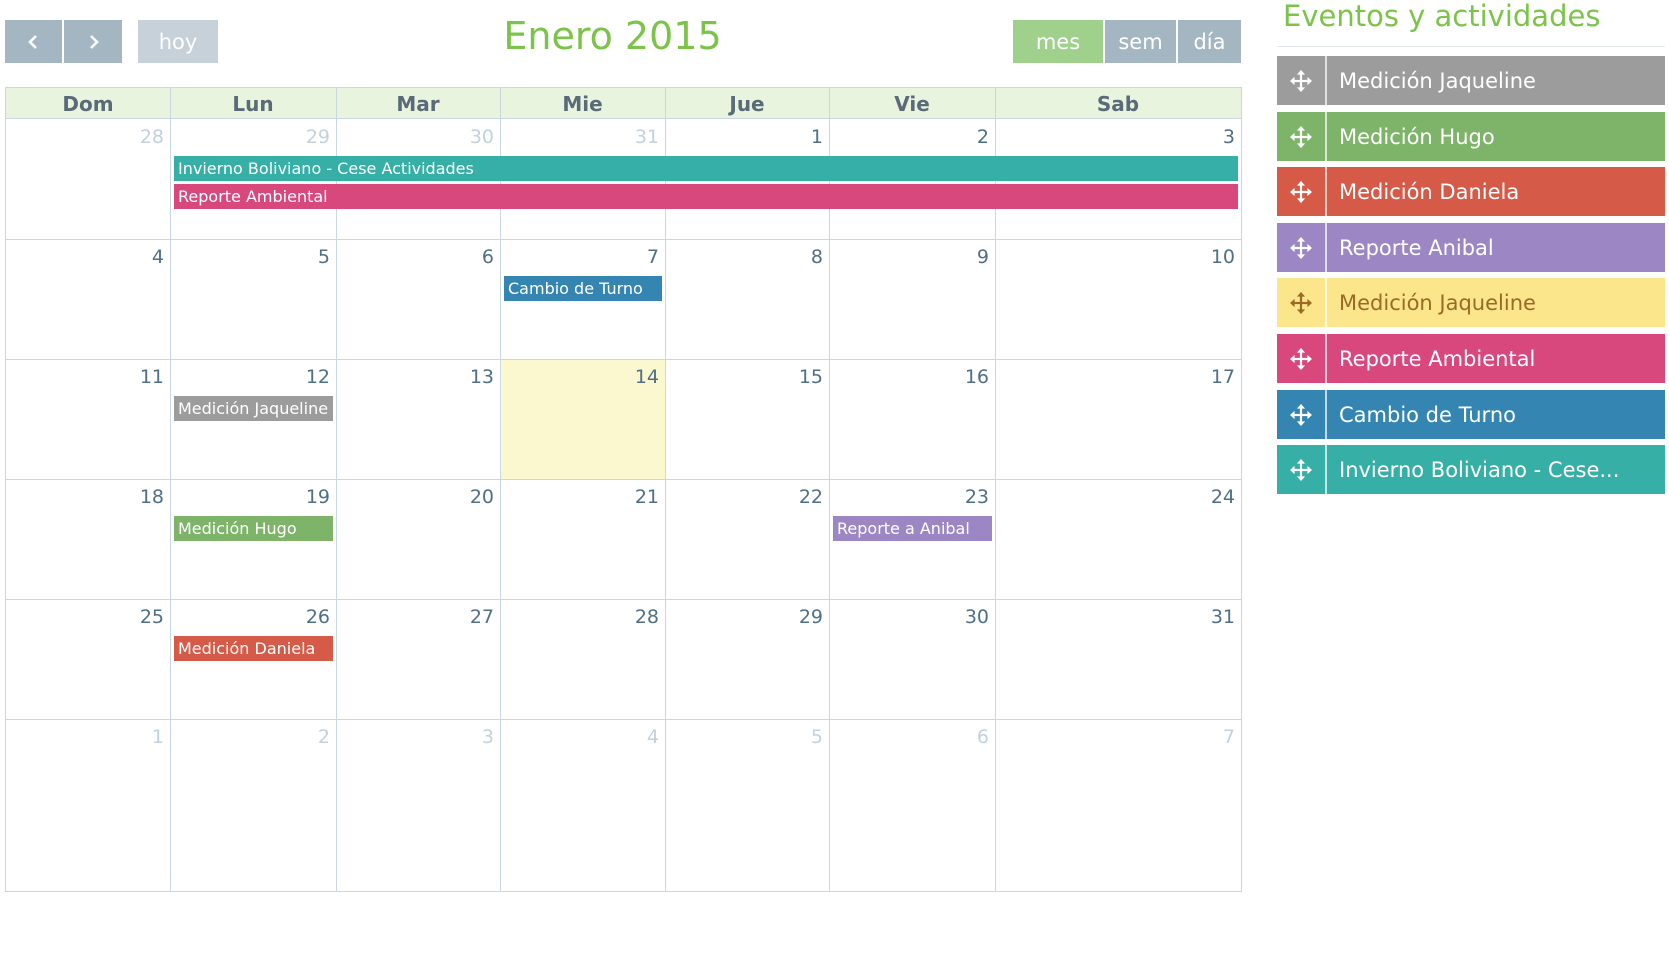 The width and height of the screenshot is (1669, 970). I want to click on draggable-event-item: Medición Daniela, so click(1471, 191).